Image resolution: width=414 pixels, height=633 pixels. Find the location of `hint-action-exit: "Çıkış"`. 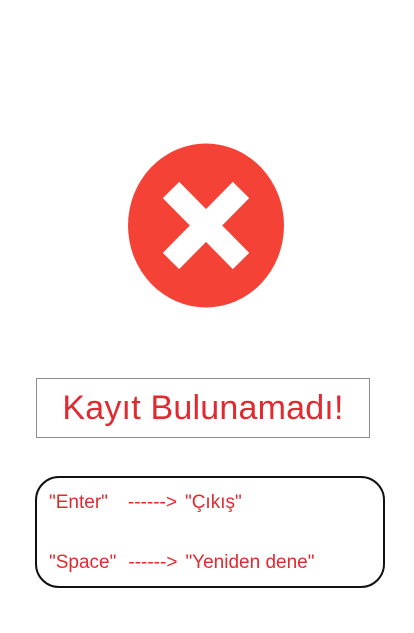

hint-action-exit: "Çıkış" is located at coordinates (213, 502).